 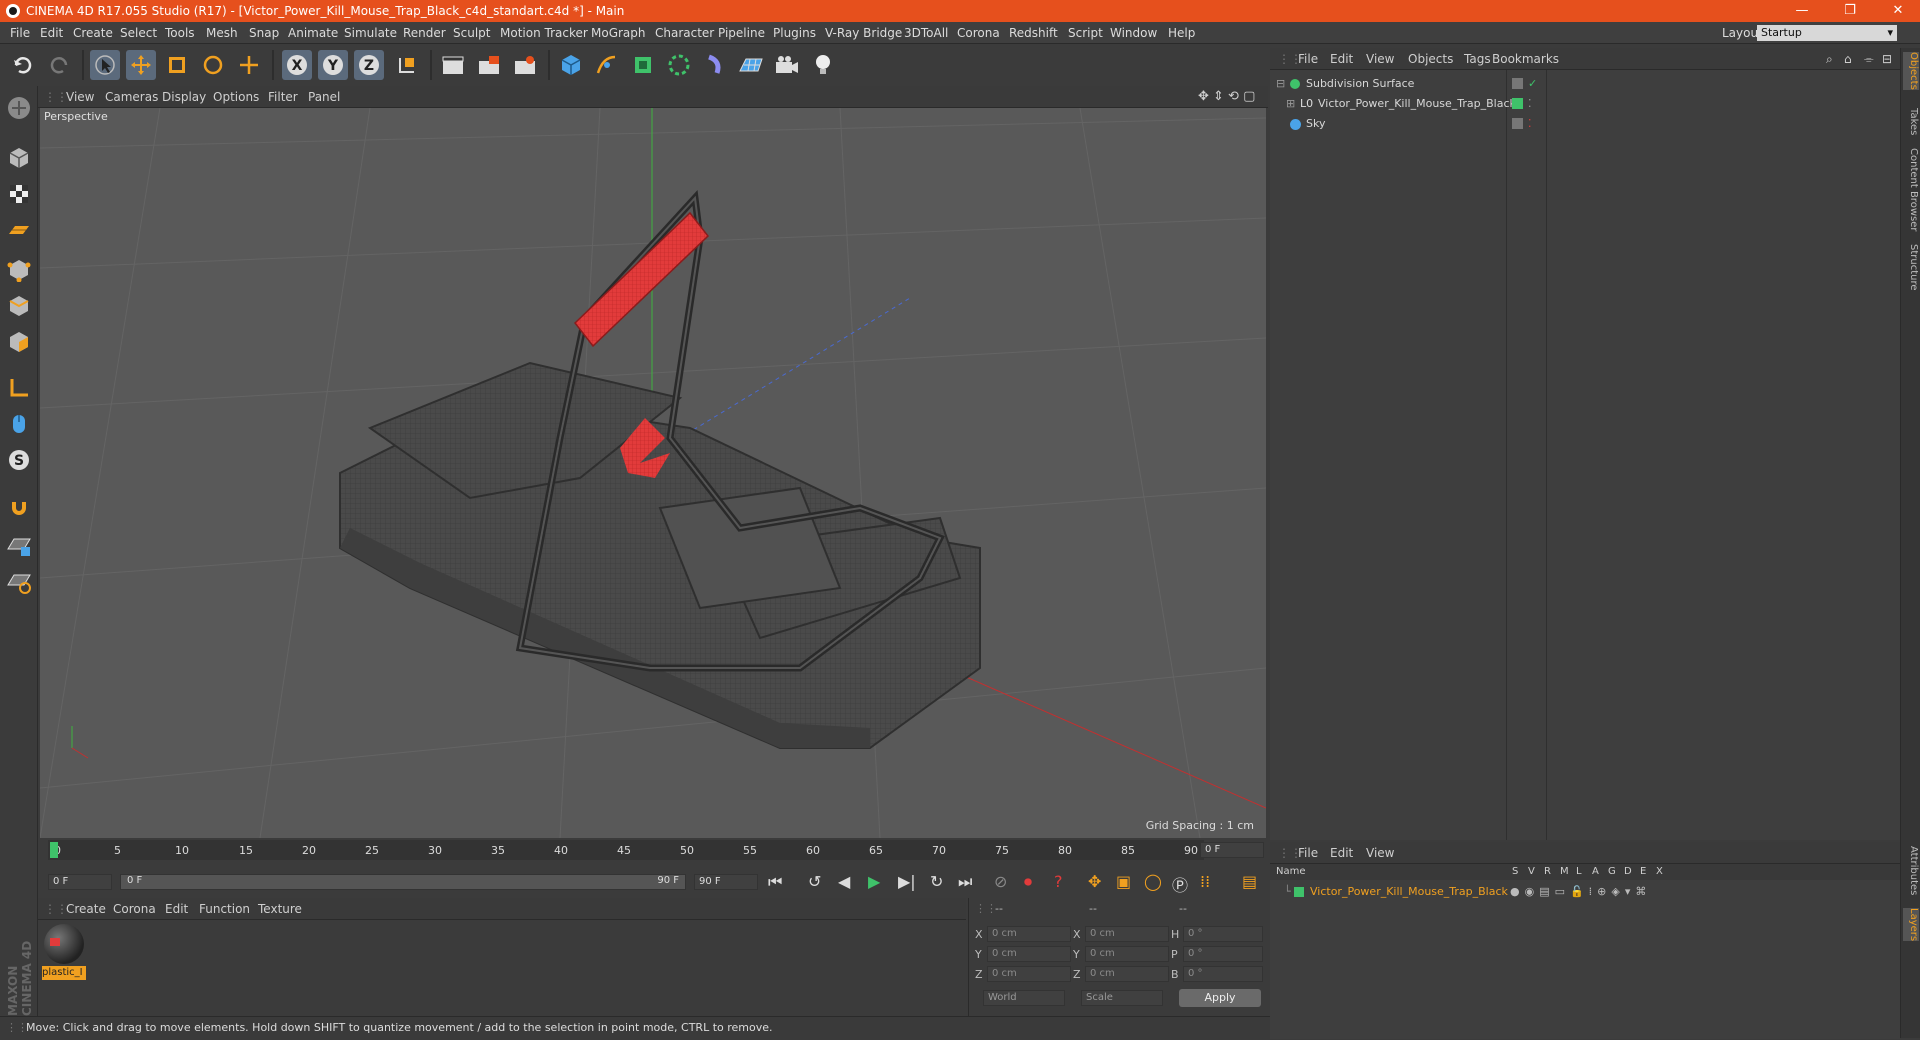 What do you see at coordinates (794, 33) in the screenshot?
I see `menu-plugins: Plugins` at bounding box center [794, 33].